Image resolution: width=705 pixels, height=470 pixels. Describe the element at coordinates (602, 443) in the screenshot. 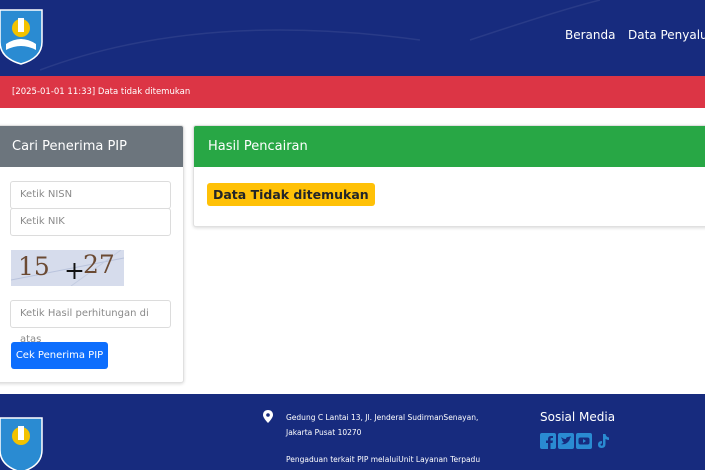

I see `tiktok-icon` at that location.